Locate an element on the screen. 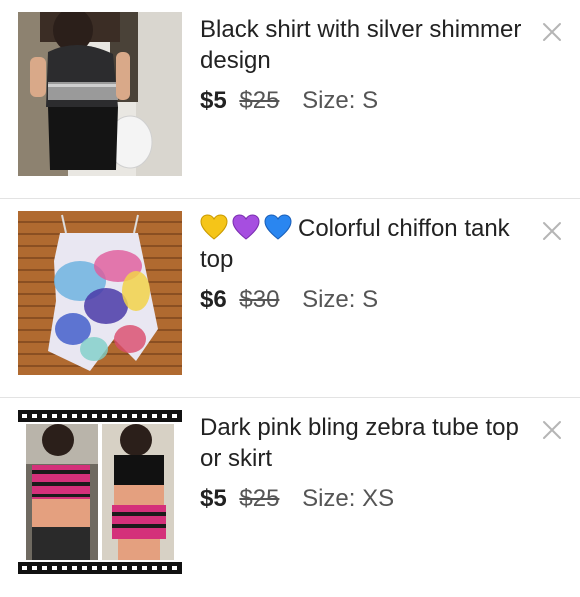 This screenshot has height=597, width=580. listing-title: Colorful chiffon tank top is located at coordinates (365, 244).